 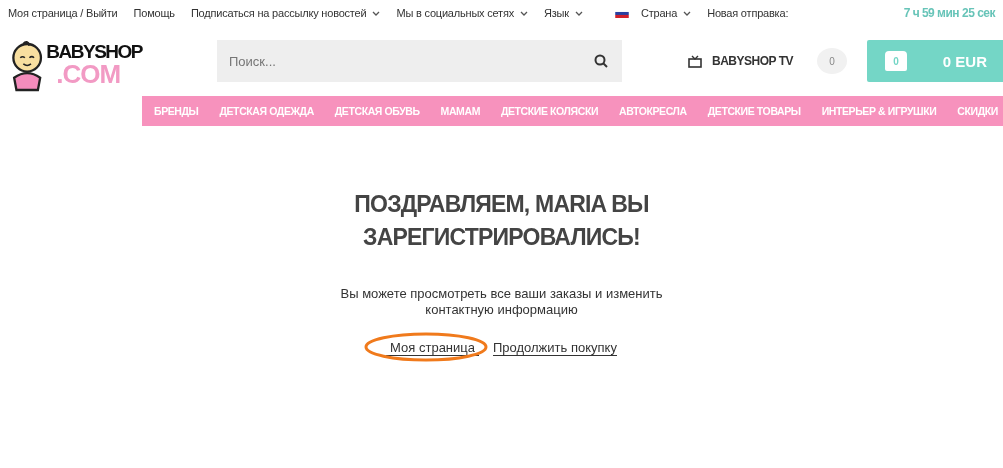 What do you see at coordinates (377, 111) in the screenshot?
I see `nav-item: ДЕТСКАЯ ОБУВЬ` at bounding box center [377, 111].